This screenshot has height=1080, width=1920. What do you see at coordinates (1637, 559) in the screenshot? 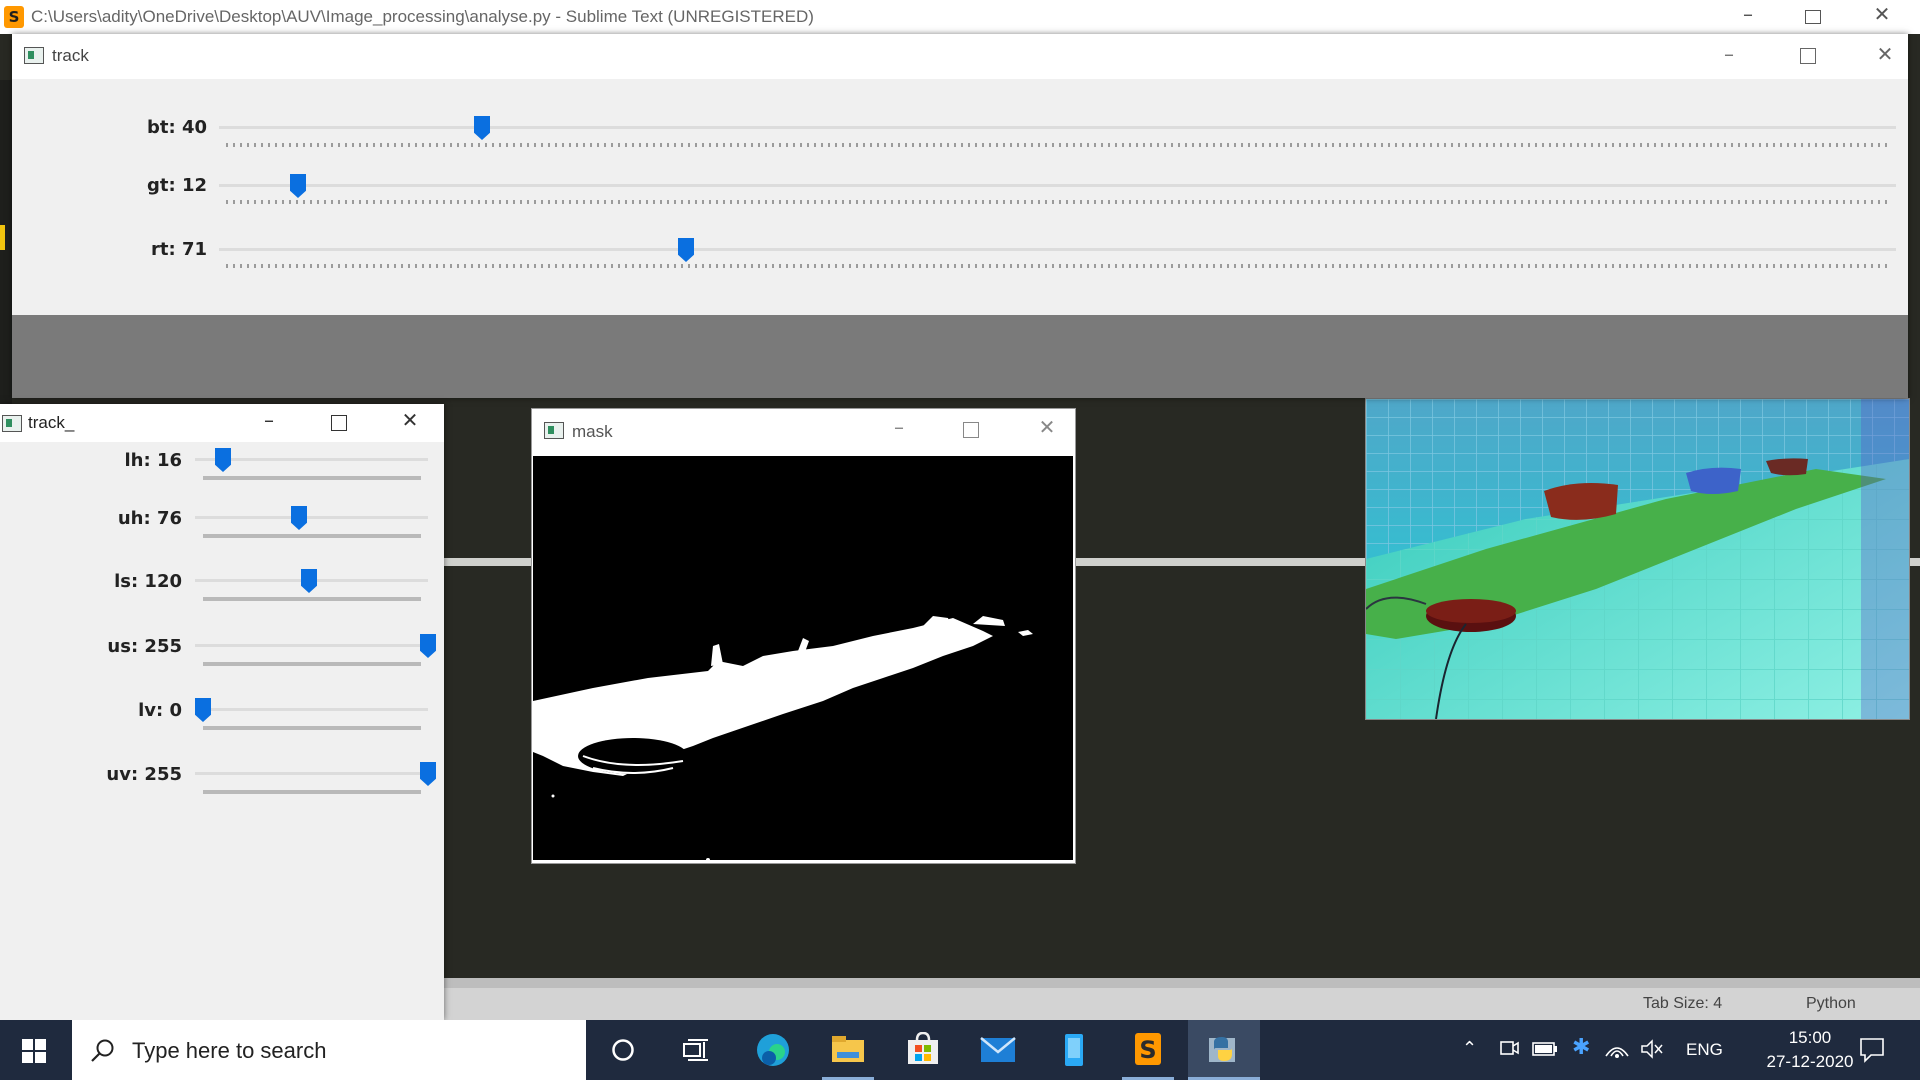
I see `camera-image` at bounding box center [1637, 559].